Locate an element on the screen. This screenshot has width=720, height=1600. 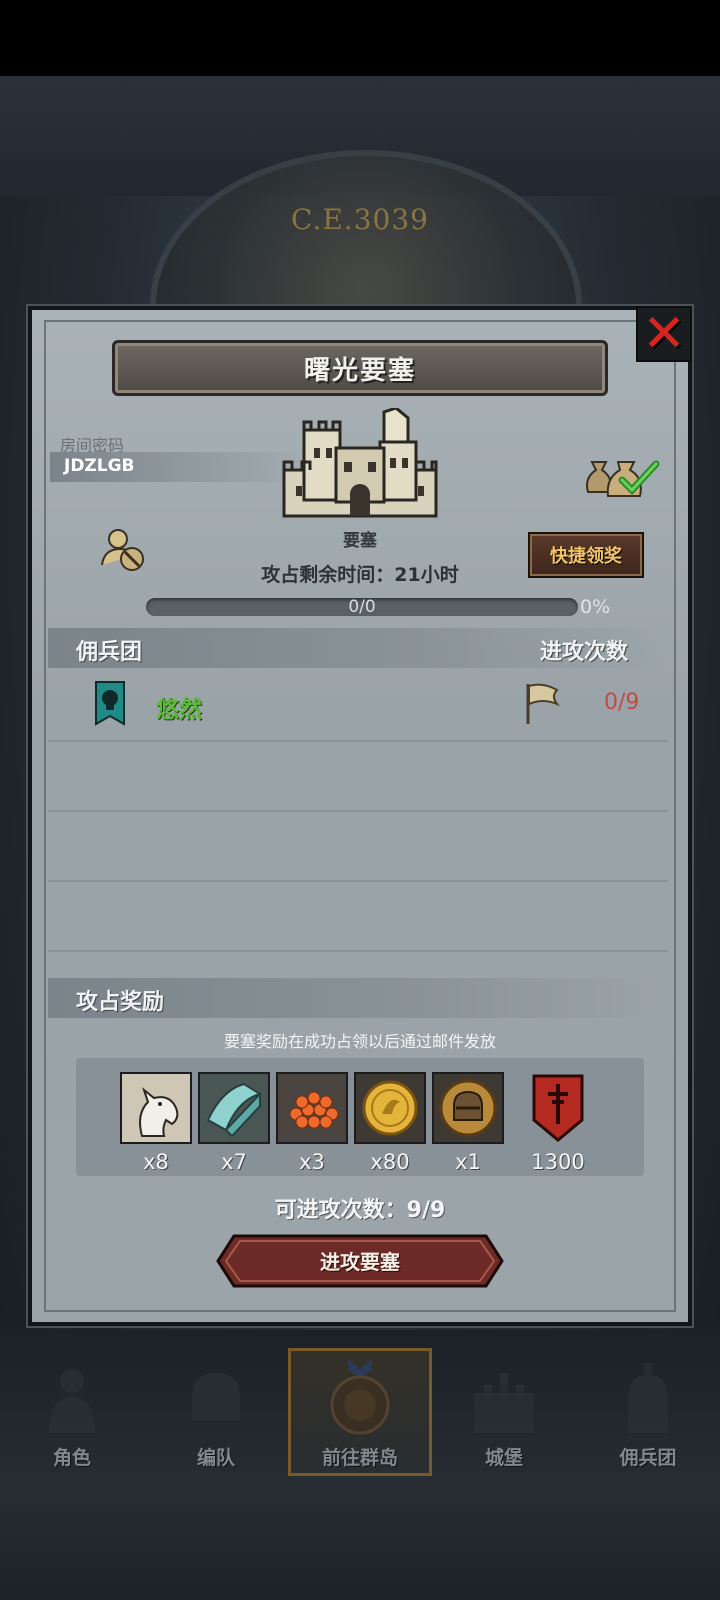
nav-tab-islands: 前往群岛 is located at coordinates (360, 1413).